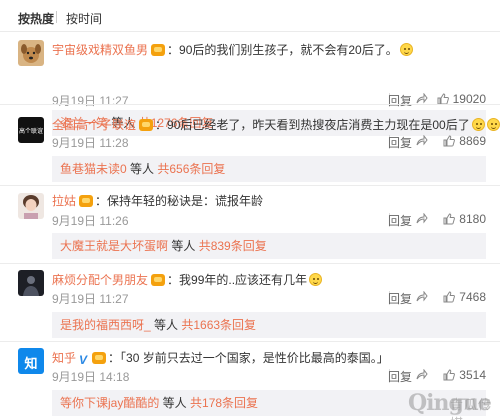 Image resolution: width=500 pixels, height=420 pixels. I want to click on comment-text: 90后已经老了，昨天看到热搜夜店消费主力现在是00后了, so click(318, 125).